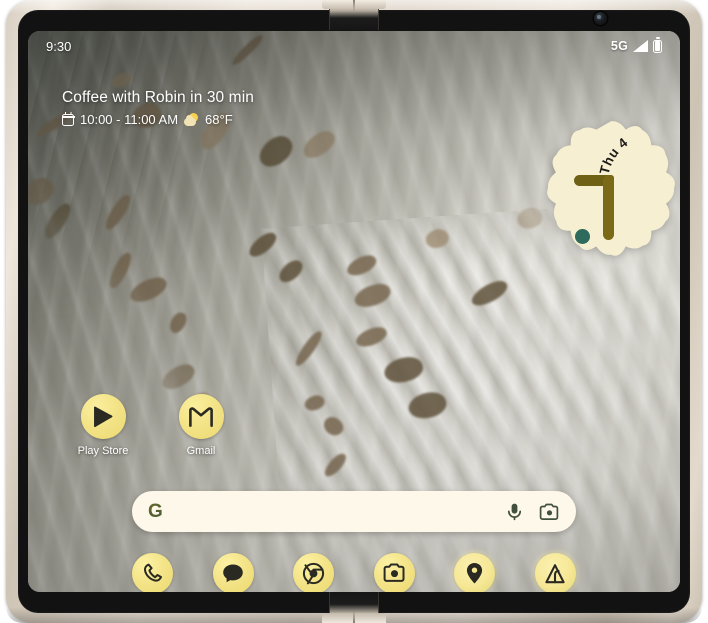 The height and width of the screenshot is (623, 708). Describe the element at coordinates (314, 572) in the screenshot. I see `dock-item-chrome` at that location.